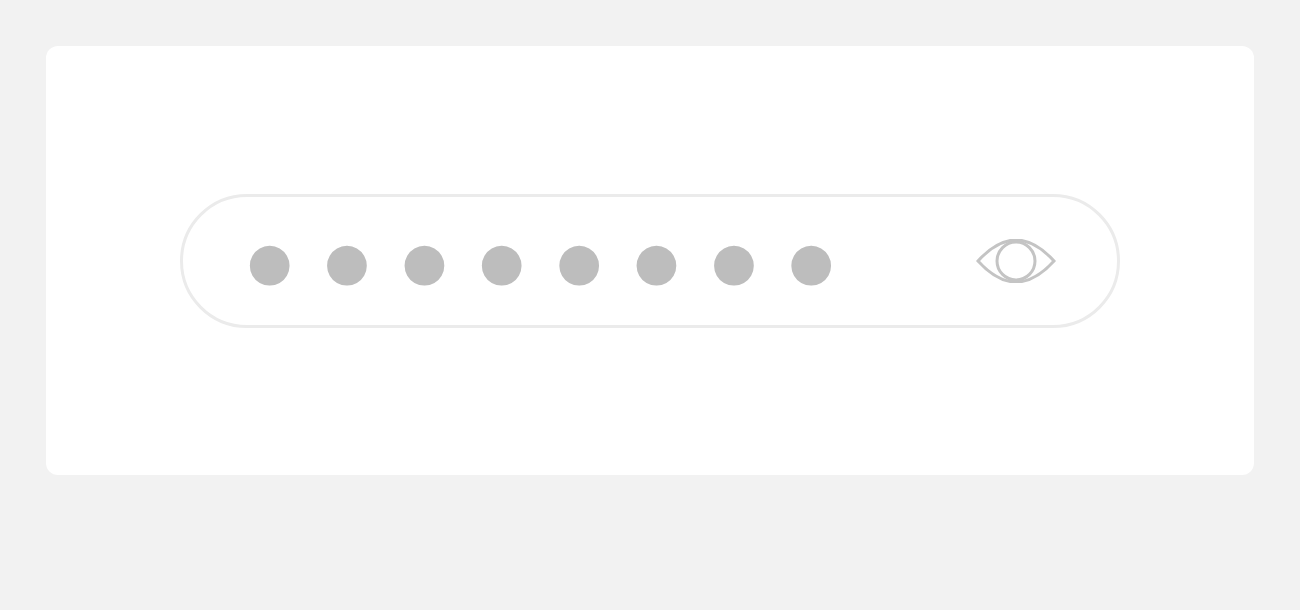 Image resolution: width=1300 pixels, height=610 pixels. What do you see at coordinates (1016, 260) in the screenshot?
I see `show-password-eye-icon` at bounding box center [1016, 260].